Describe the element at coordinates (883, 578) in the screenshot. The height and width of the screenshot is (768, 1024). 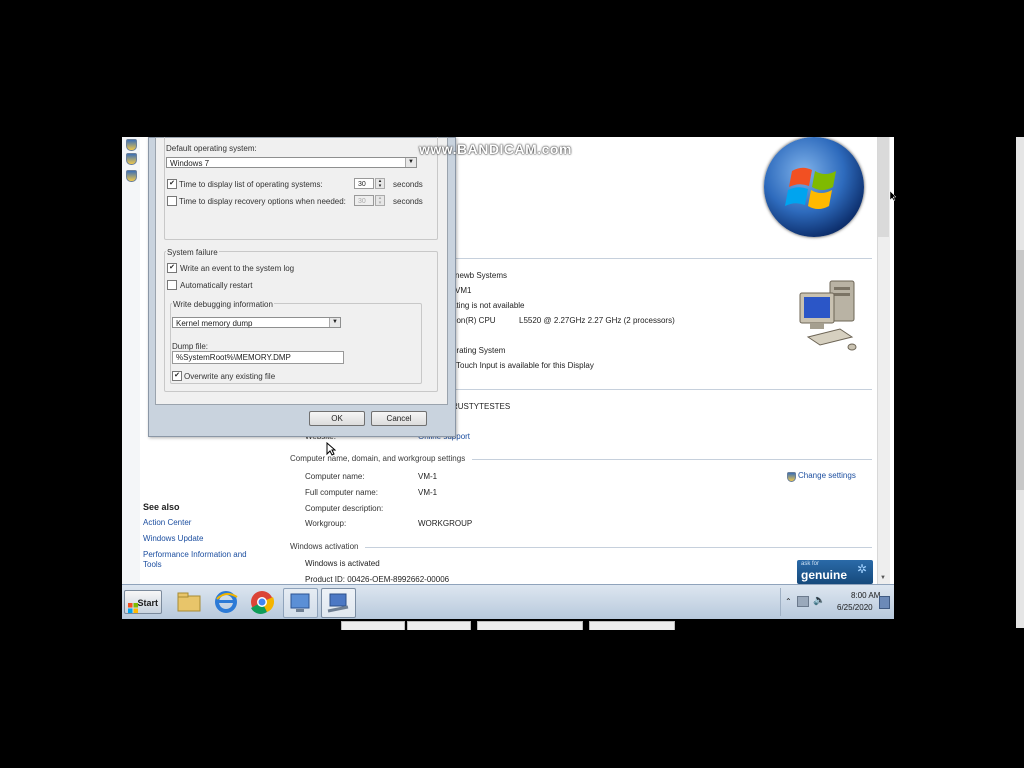
I see `scroll-down-icon: ▼` at that location.